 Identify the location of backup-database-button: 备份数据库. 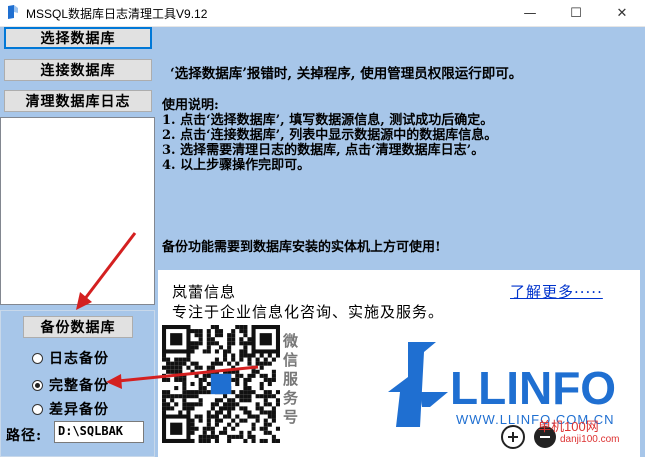
(78, 327).